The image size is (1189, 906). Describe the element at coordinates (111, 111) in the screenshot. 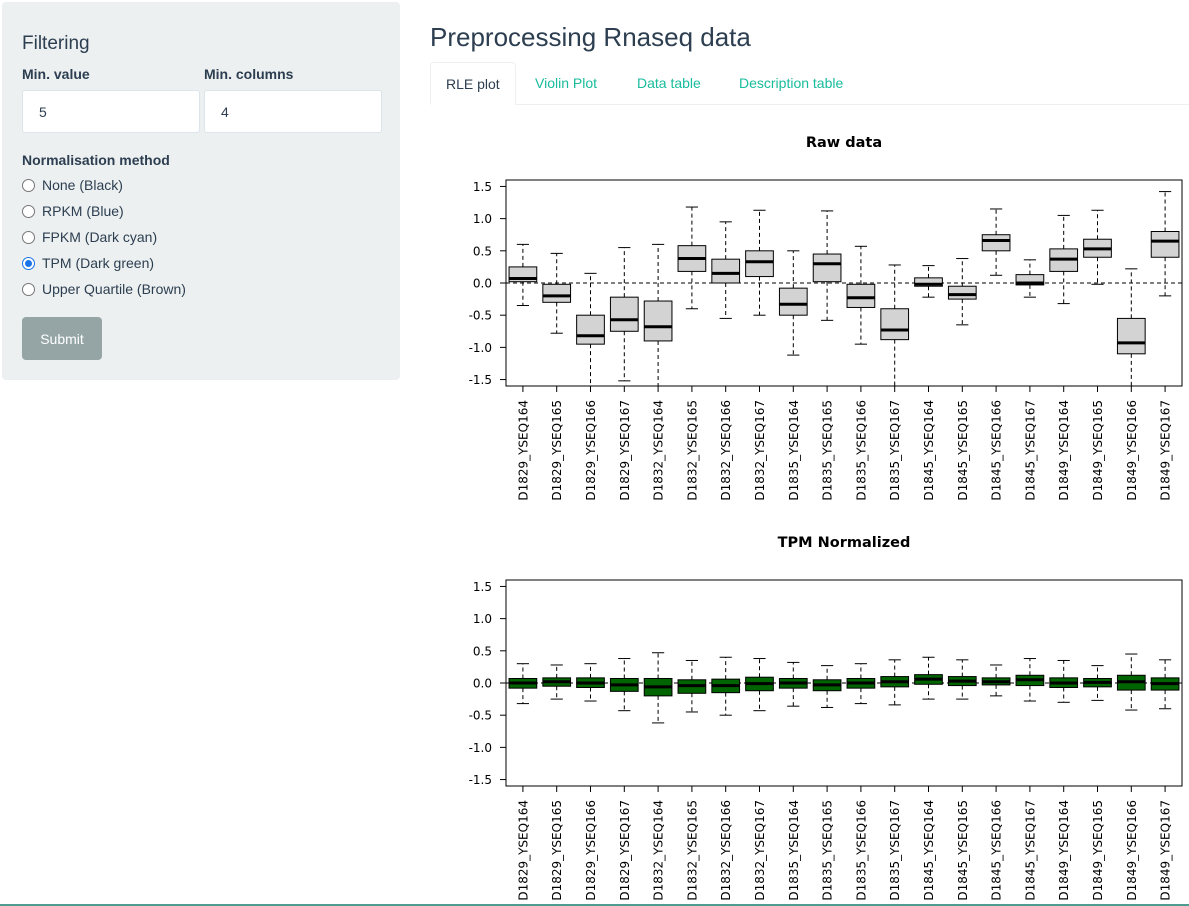

I see `min-value-input` at that location.